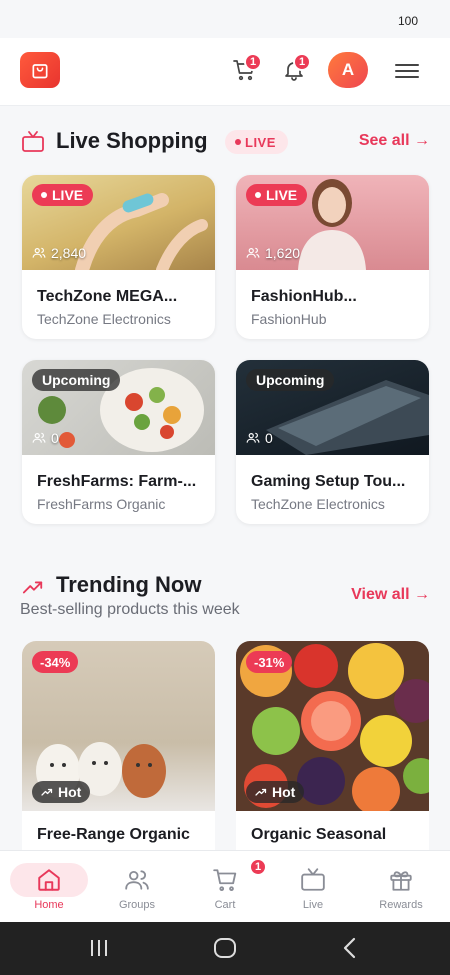 This screenshot has height=975, width=450. What do you see at coordinates (332, 746) in the screenshot?
I see `product-card: -31% Hot Organic Seasonal` at bounding box center [332, 746].